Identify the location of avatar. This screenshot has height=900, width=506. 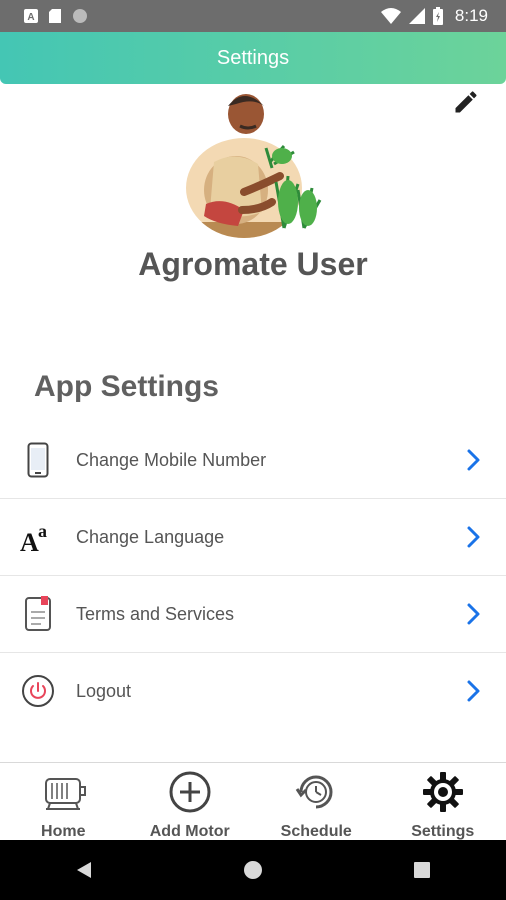
(254, 166).